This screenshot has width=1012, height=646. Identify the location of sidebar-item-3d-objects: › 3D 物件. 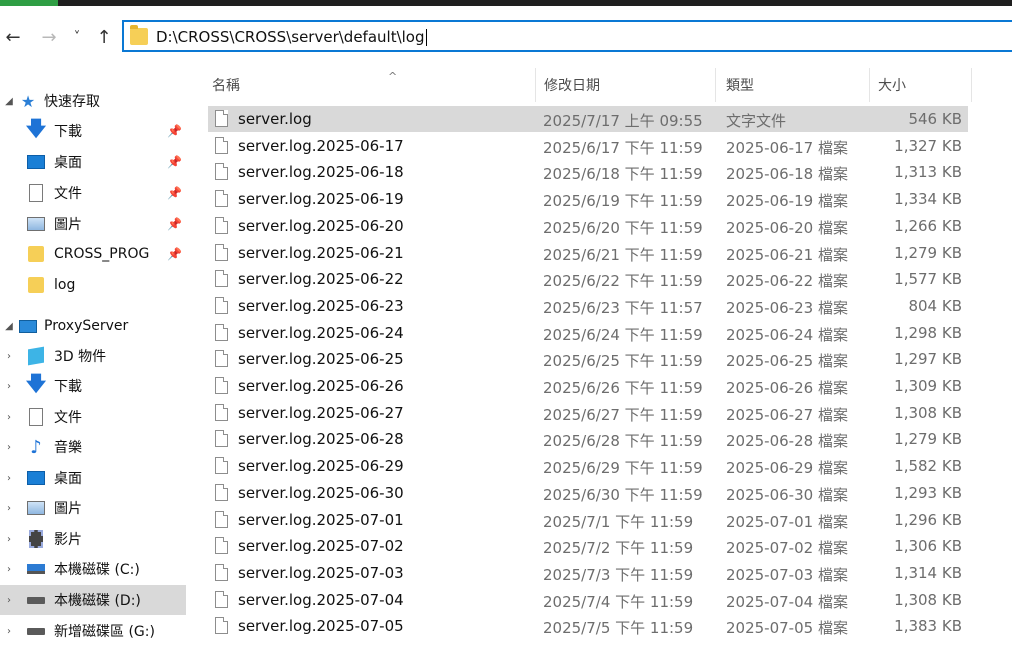
(93, 356).